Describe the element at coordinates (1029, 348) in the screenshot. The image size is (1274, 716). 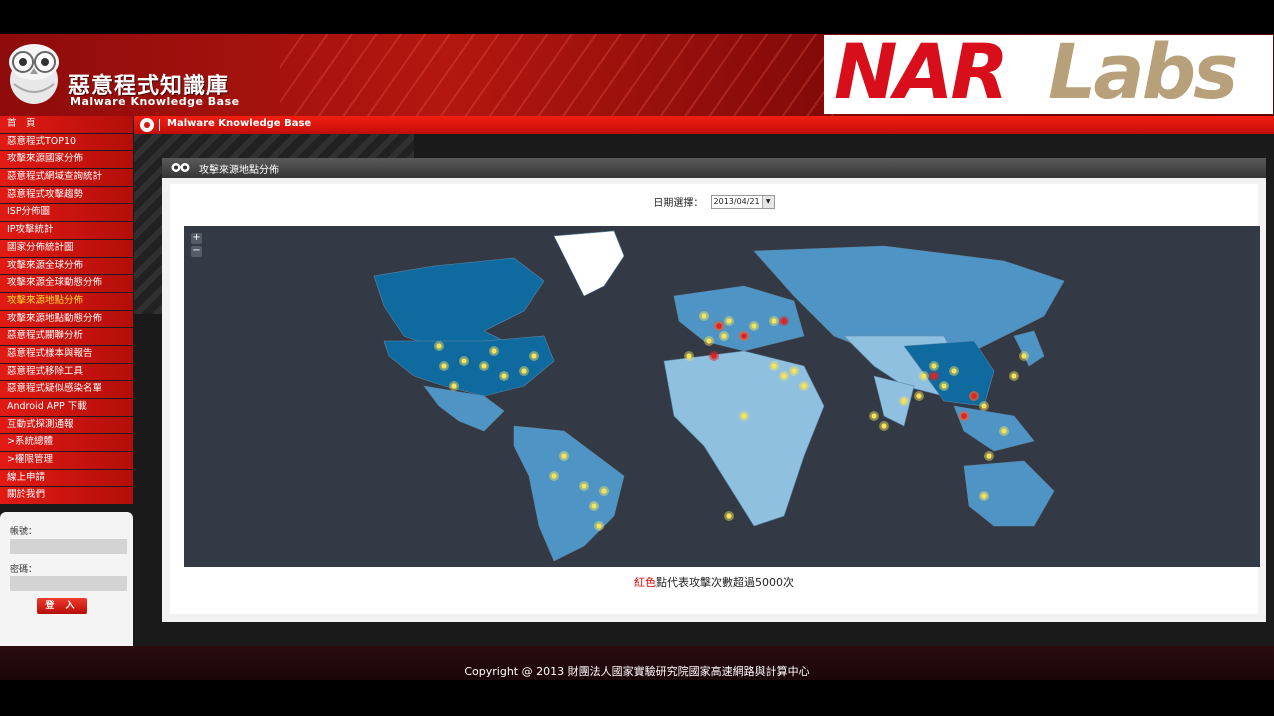
I see `land-japan` at that location.